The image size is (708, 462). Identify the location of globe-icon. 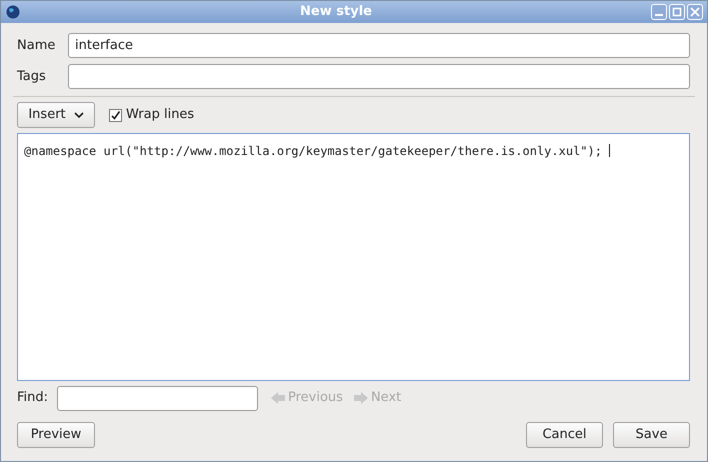
(13, 12).